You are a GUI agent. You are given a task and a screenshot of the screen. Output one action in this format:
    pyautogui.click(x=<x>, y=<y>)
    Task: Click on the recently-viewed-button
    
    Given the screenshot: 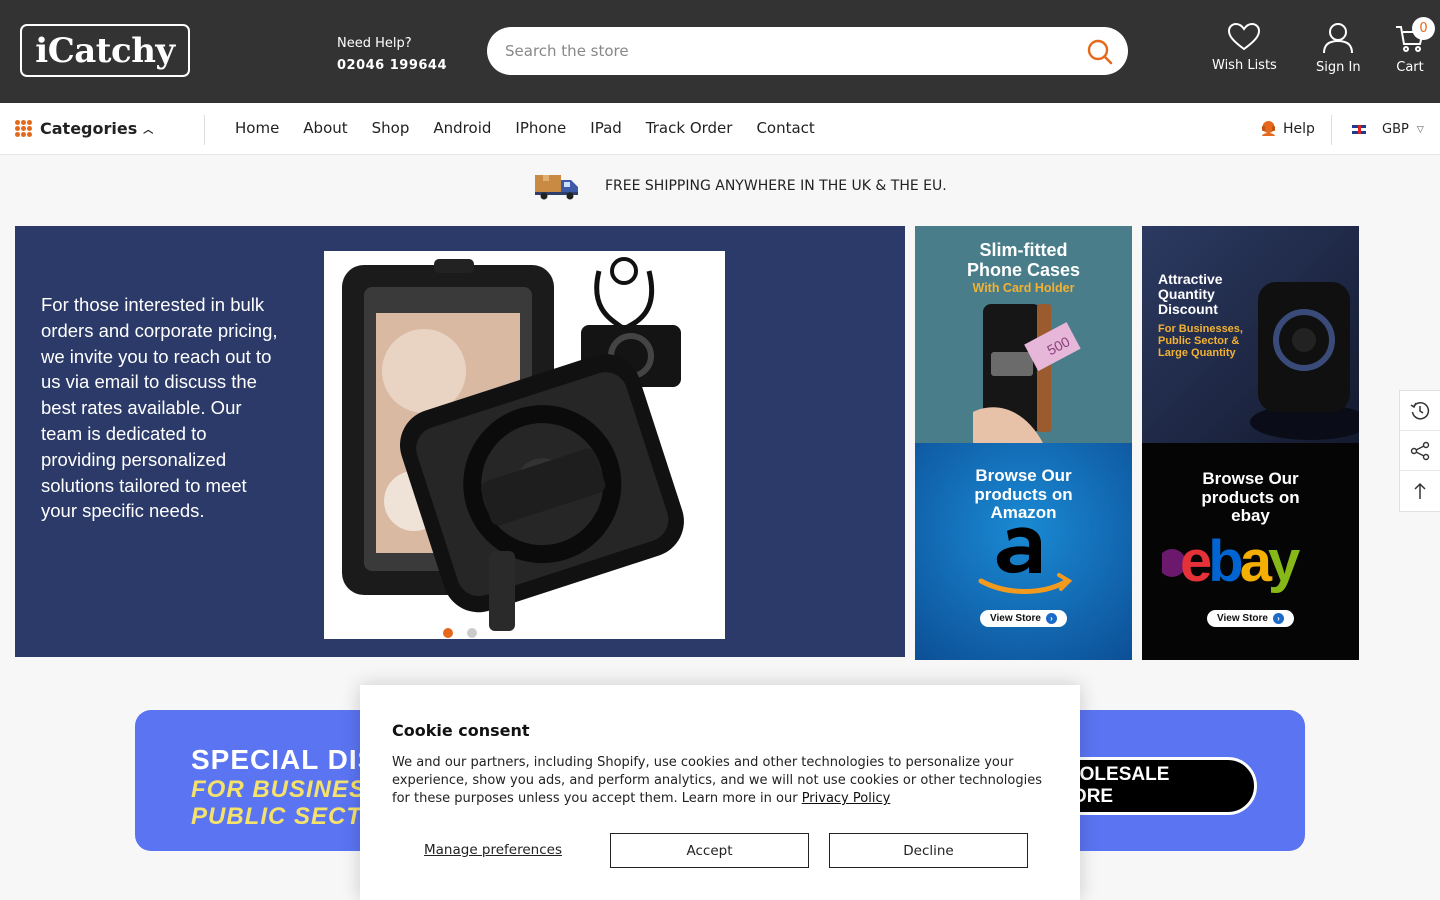 What is the action you would take?
    pyautogui.click(x=1420, y=411)
    